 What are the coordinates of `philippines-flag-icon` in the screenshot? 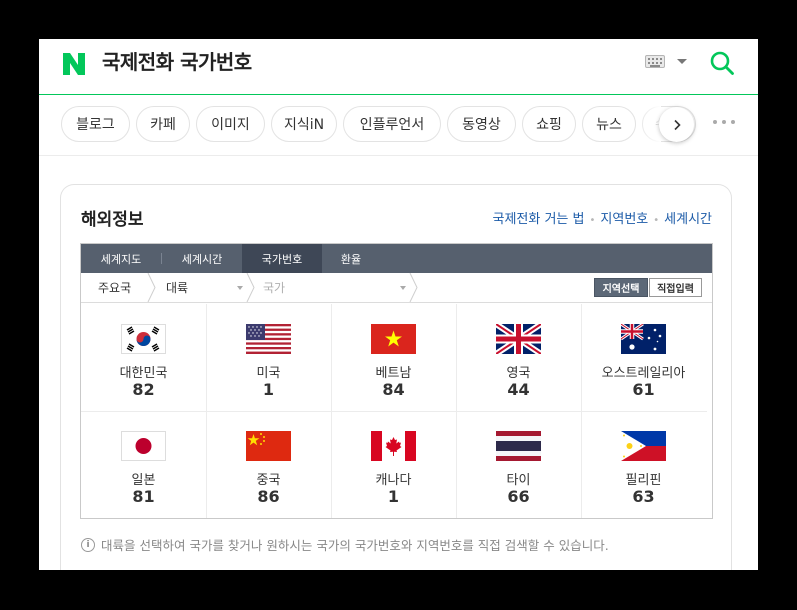 It's located at (643, 446).